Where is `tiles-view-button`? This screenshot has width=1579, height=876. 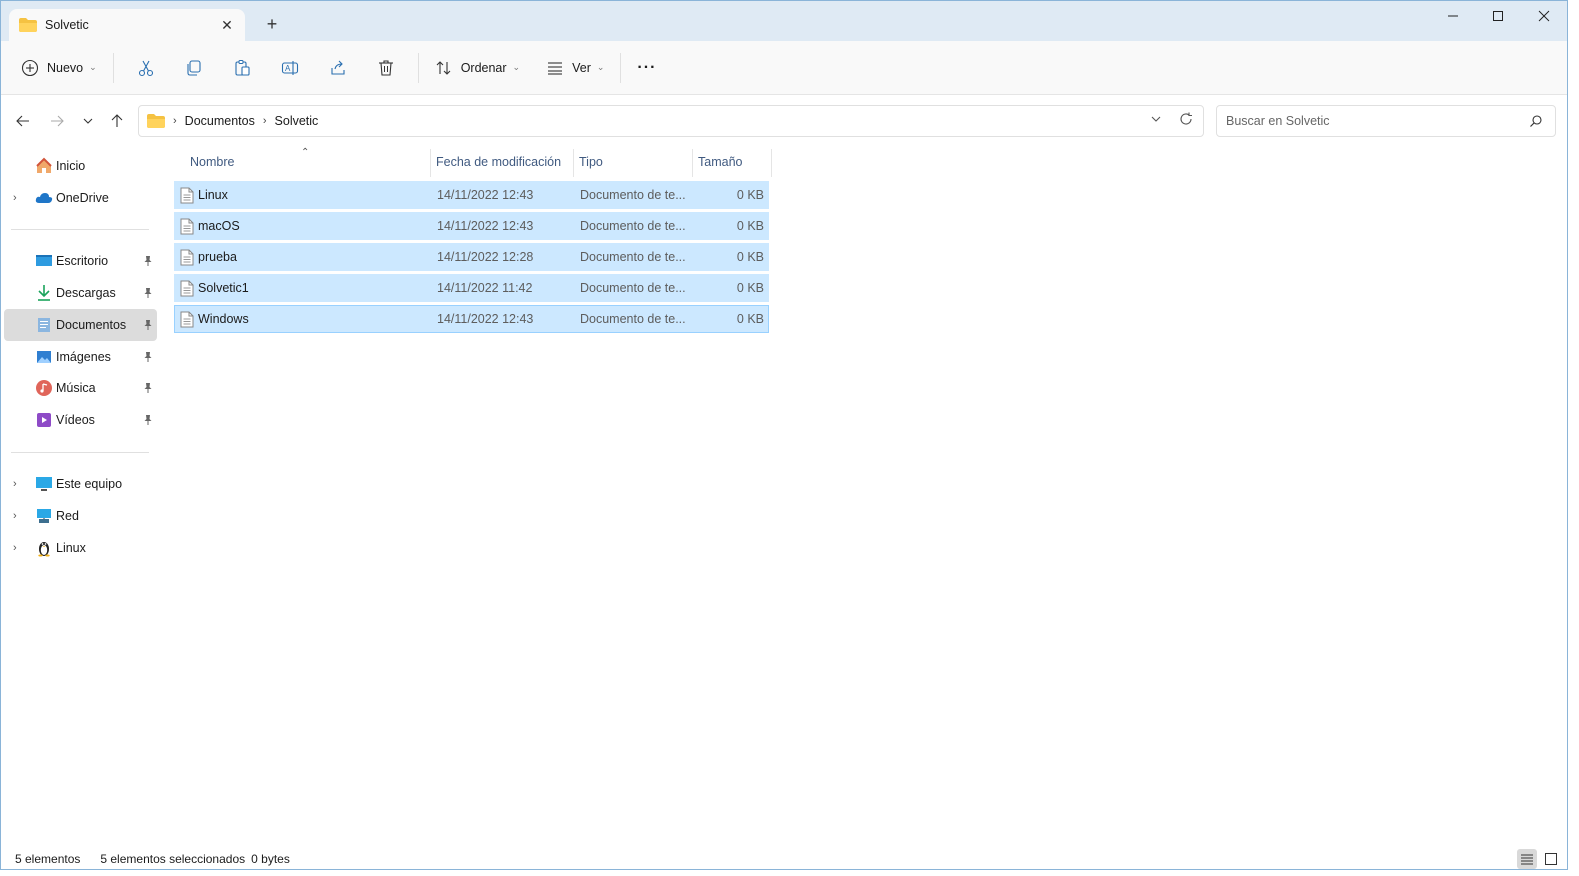 tiles-view-button is located at coordinates (1551, 859).